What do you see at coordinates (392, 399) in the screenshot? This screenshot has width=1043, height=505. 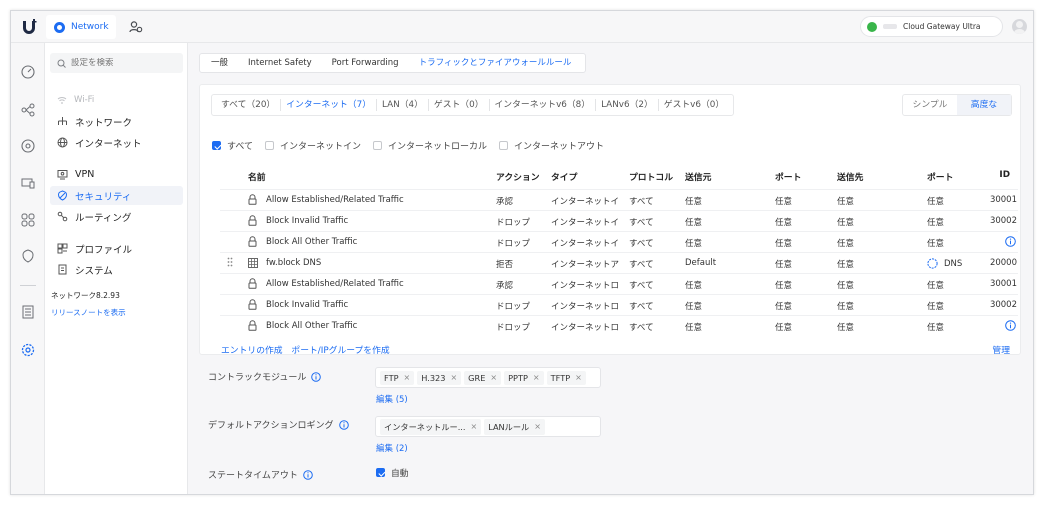 I see `conntrack-edit-link: 編集 (5)` at bounding box center [392, 399].